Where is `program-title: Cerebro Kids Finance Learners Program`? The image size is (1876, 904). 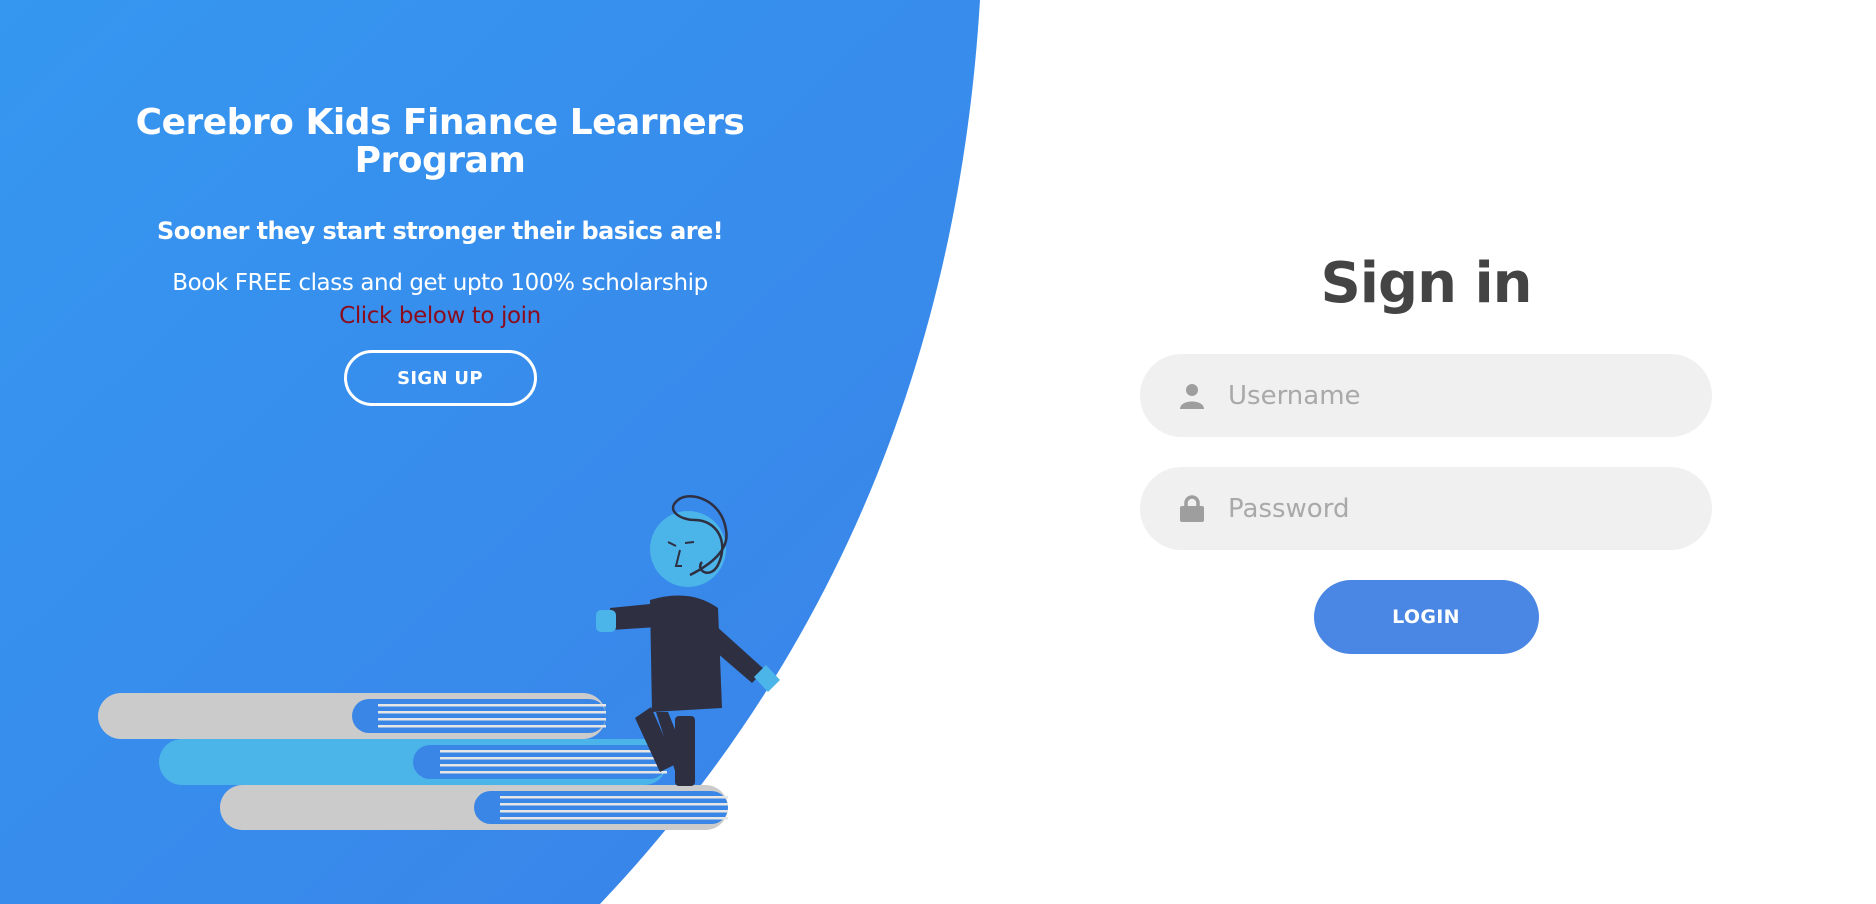
program-title: Cerebro Kids Finance Learners Program is located at coordinates (440, 141).